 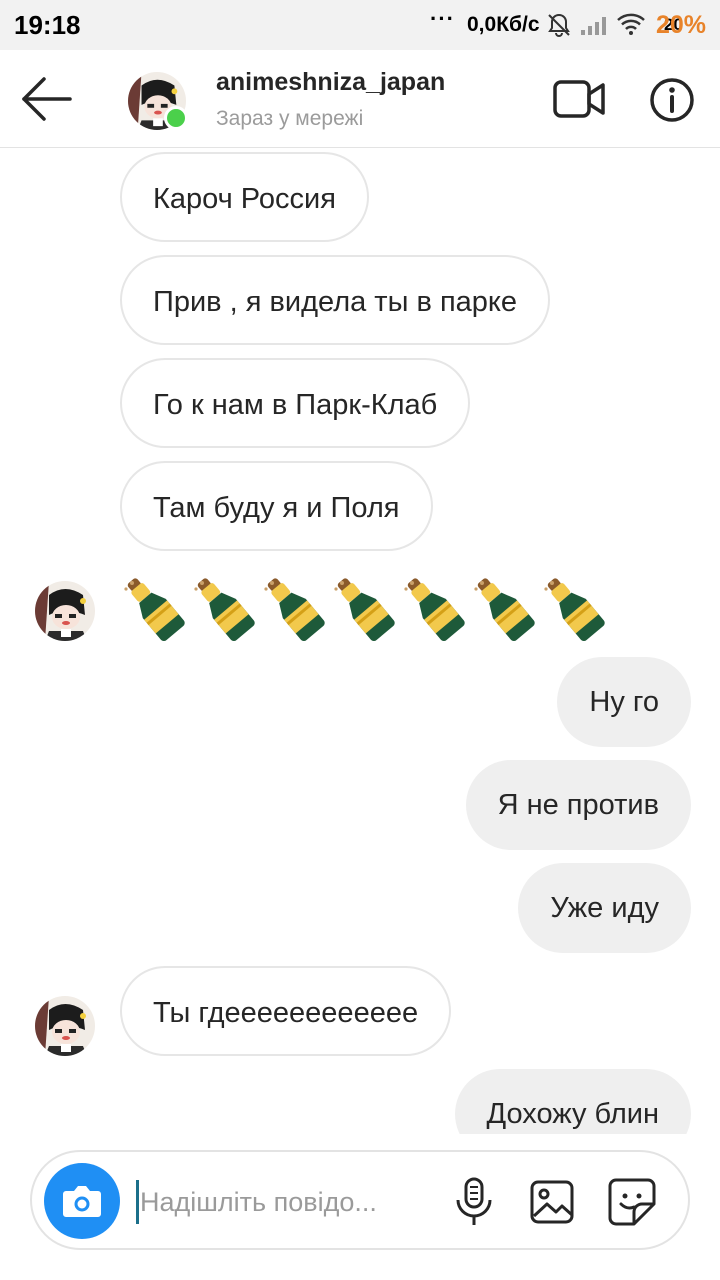 I want to click on message-composer, so click(x=360, y=1200).